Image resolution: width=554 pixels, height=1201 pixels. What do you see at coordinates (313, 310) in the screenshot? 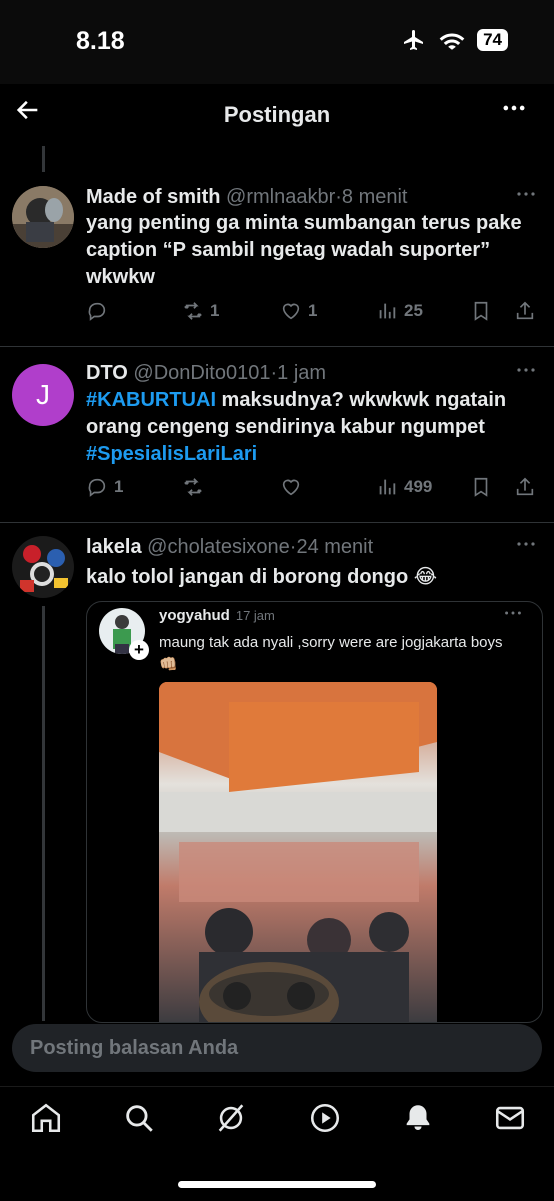
I see `like-count: 1` at bounding box center [313, 310].